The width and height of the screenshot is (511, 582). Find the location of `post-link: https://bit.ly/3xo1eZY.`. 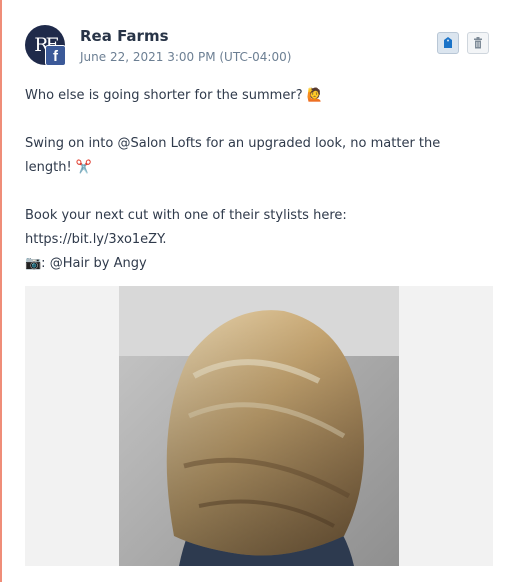

post-link: https://bit.ly/3xo1eZY. is located at coordinates (259, 240).